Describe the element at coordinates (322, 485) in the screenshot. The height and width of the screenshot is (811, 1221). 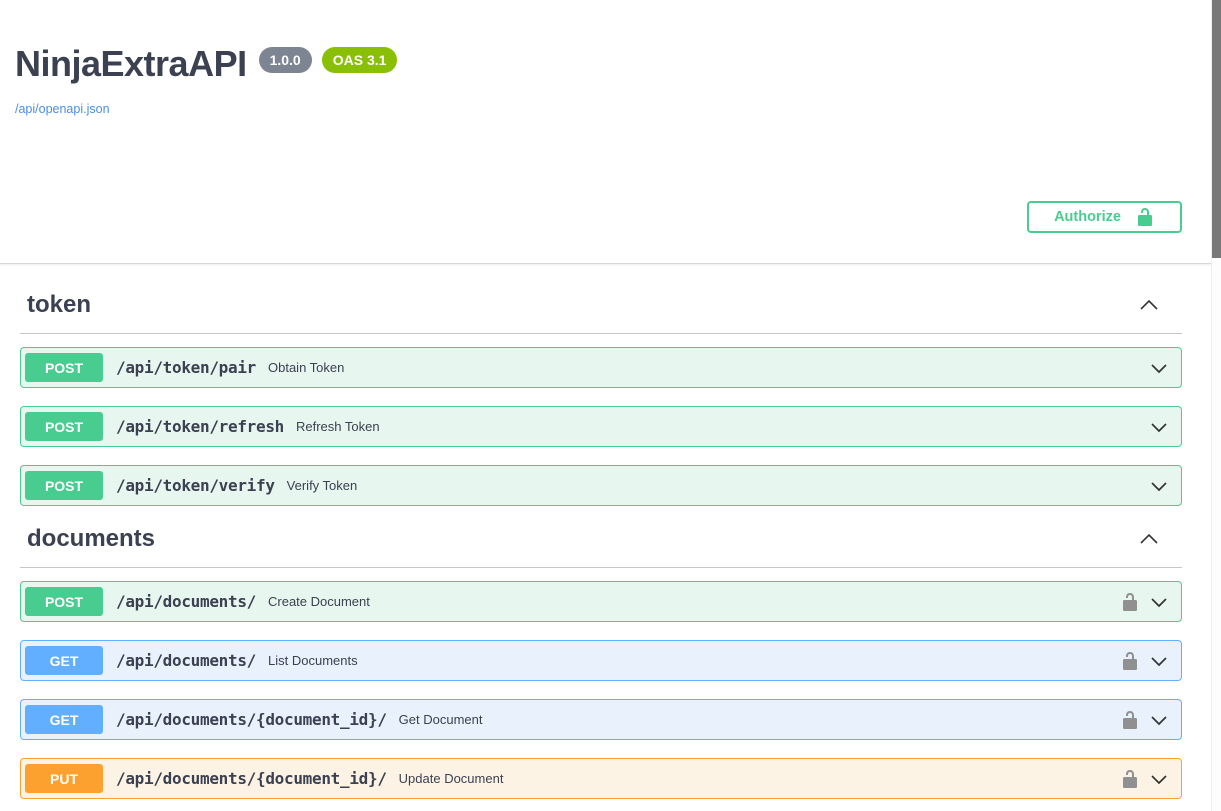
I see `endpoint-summary: Verify Token` at that location.